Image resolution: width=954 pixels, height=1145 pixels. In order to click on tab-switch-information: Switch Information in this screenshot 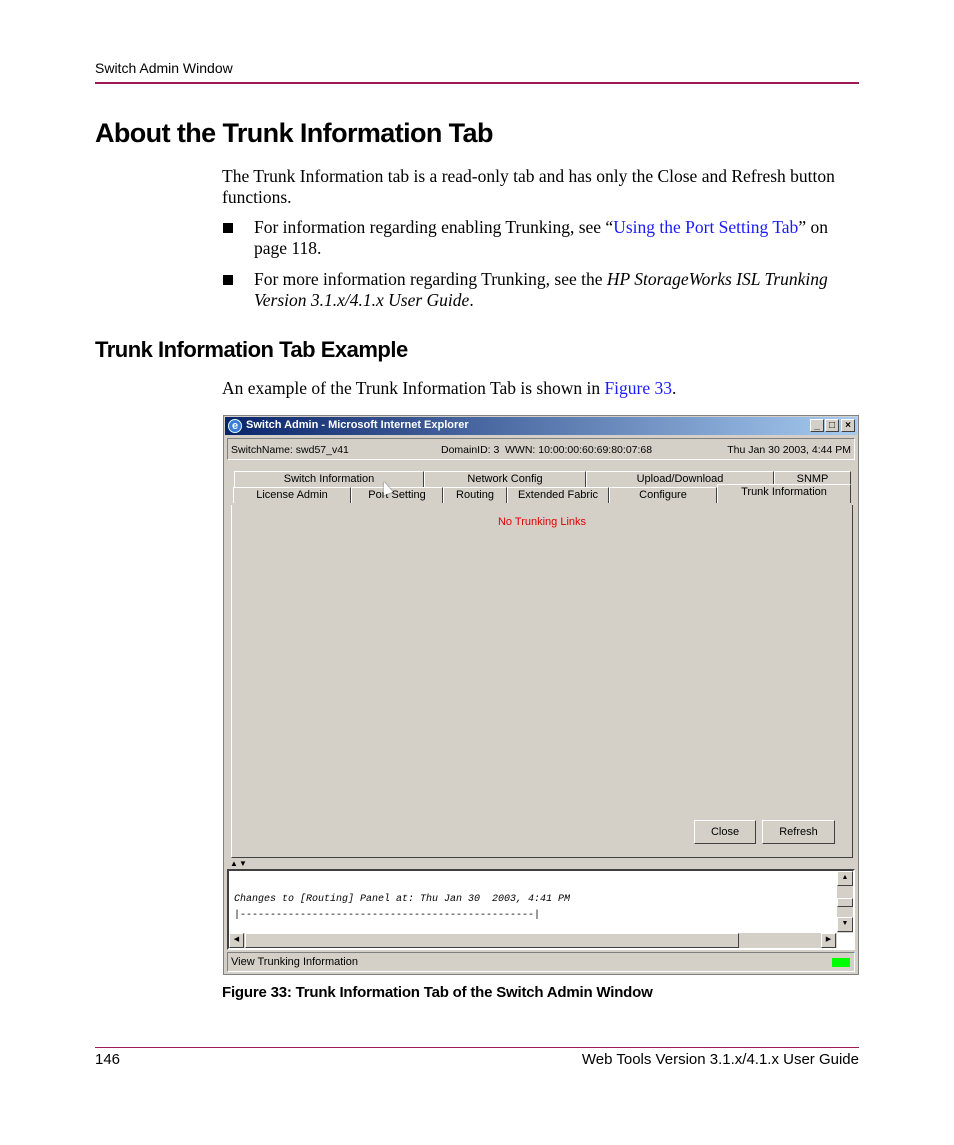, I will do `click(329, 479)`.